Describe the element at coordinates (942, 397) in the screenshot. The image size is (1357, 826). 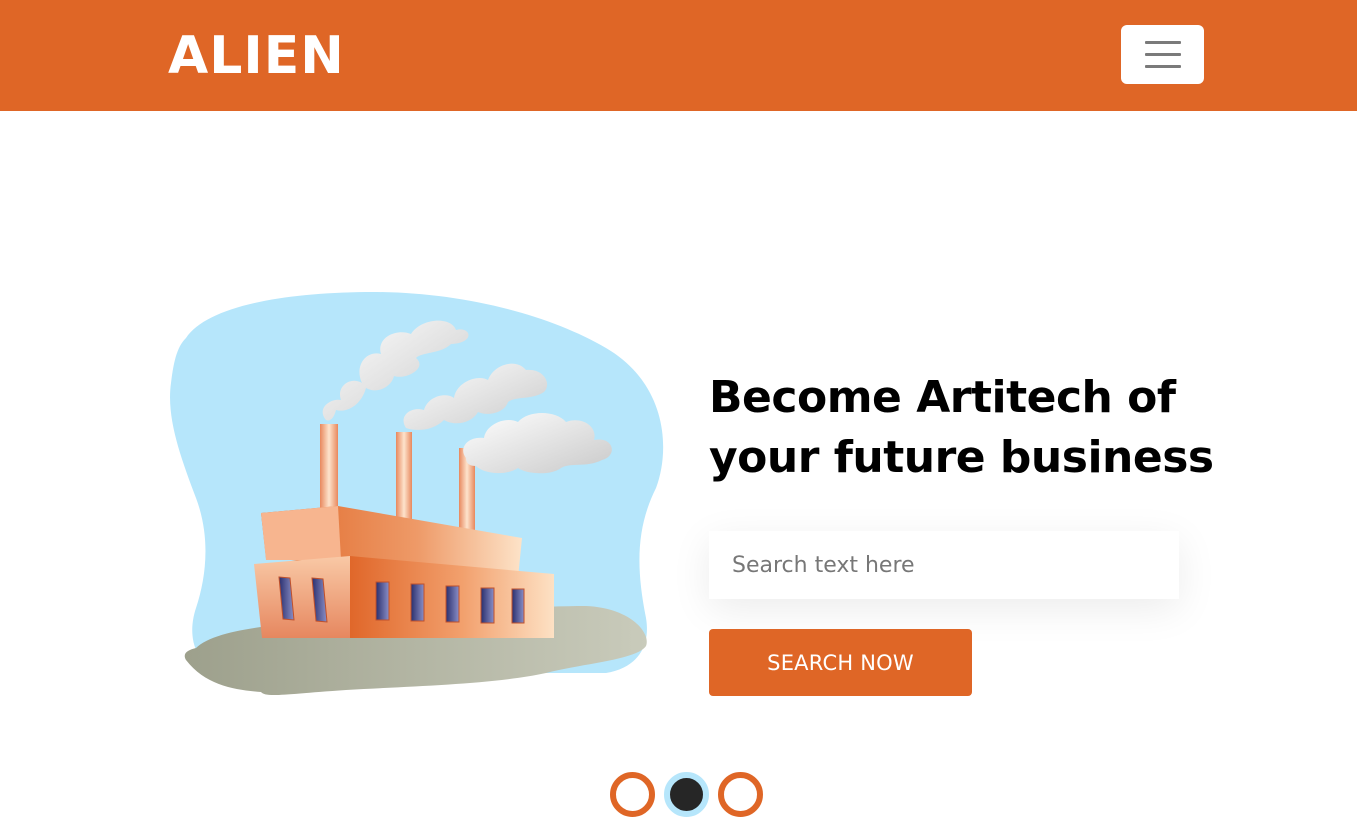
I see `hero-headline-line1: Become Artitech of` at that location.